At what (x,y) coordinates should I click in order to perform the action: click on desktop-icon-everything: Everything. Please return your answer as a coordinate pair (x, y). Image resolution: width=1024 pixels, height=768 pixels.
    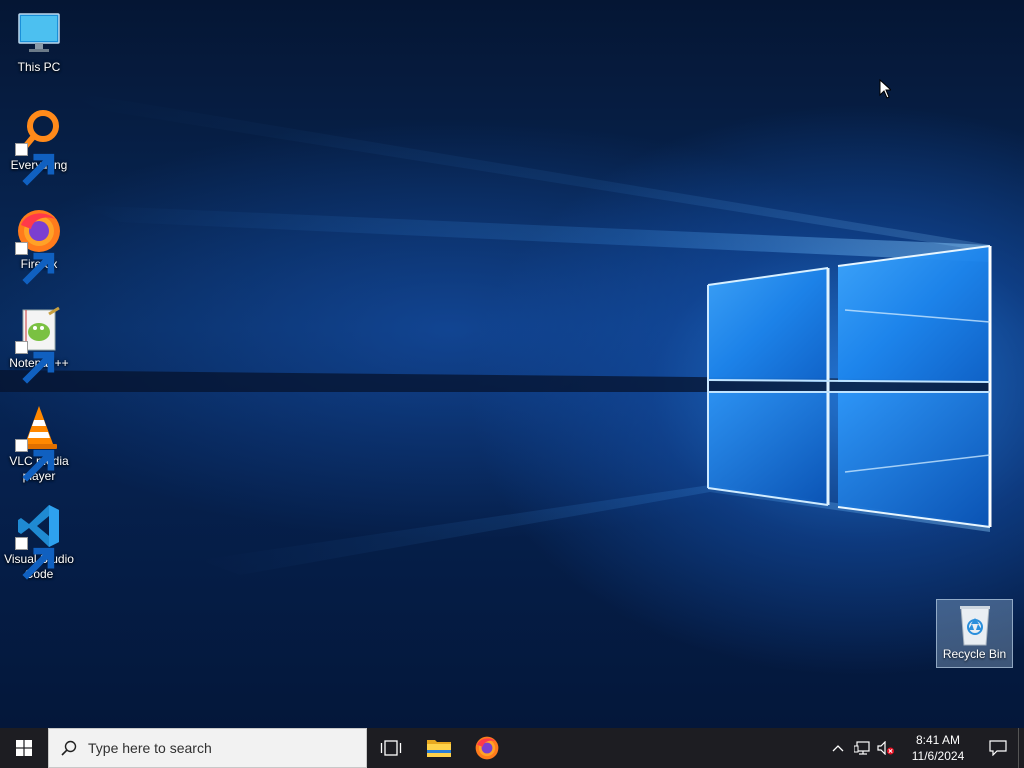
    Looking at the image, I should click on (39, 147).